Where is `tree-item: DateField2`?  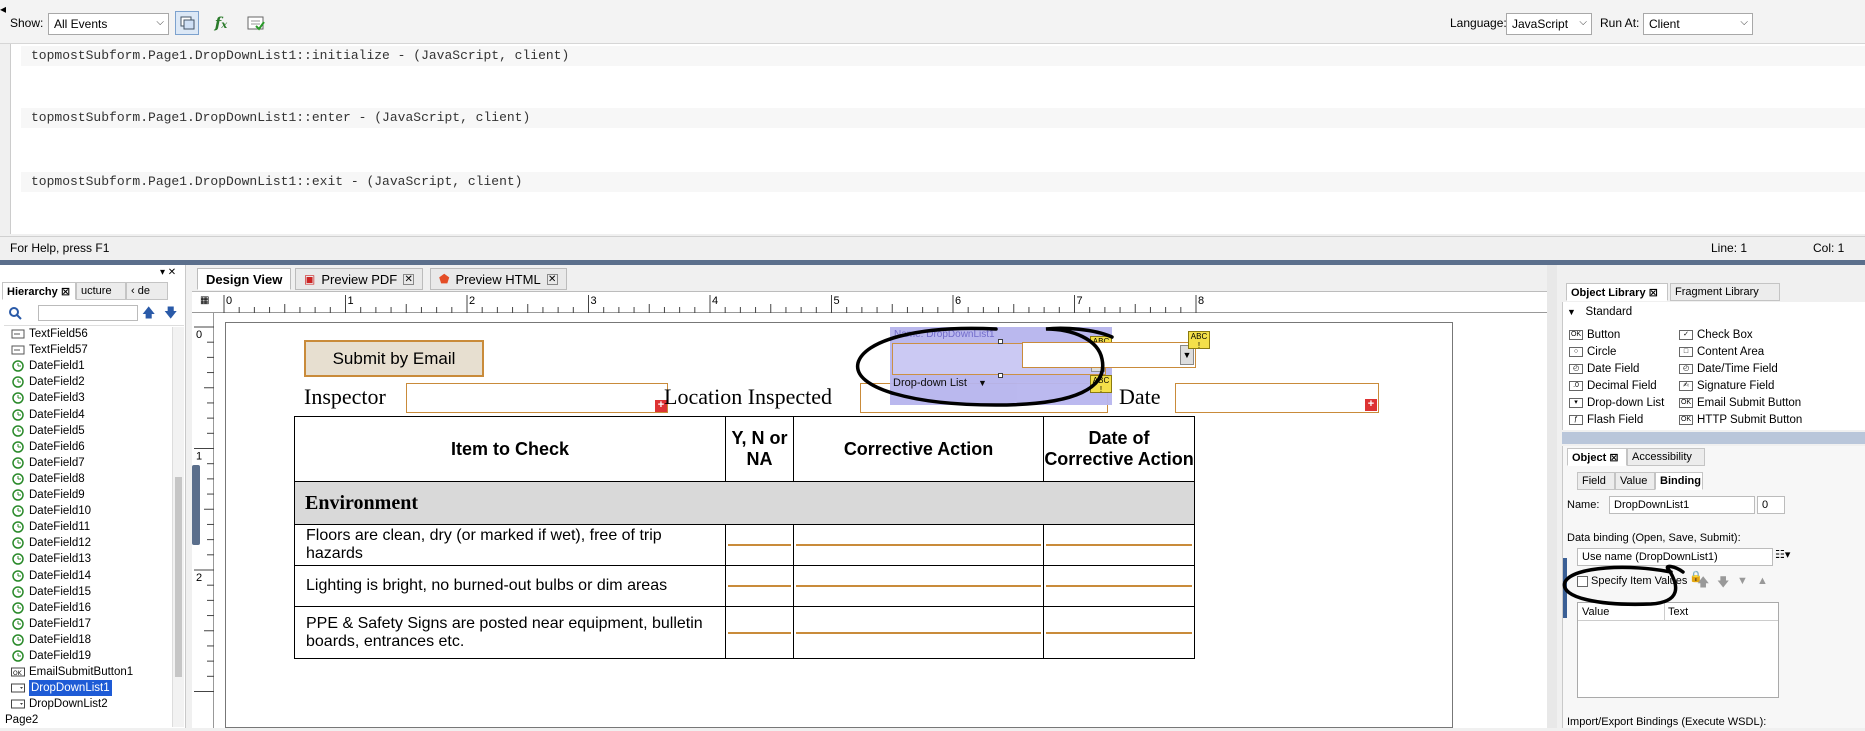 tree-item: DateField2 is located at coordinates (47, 382).